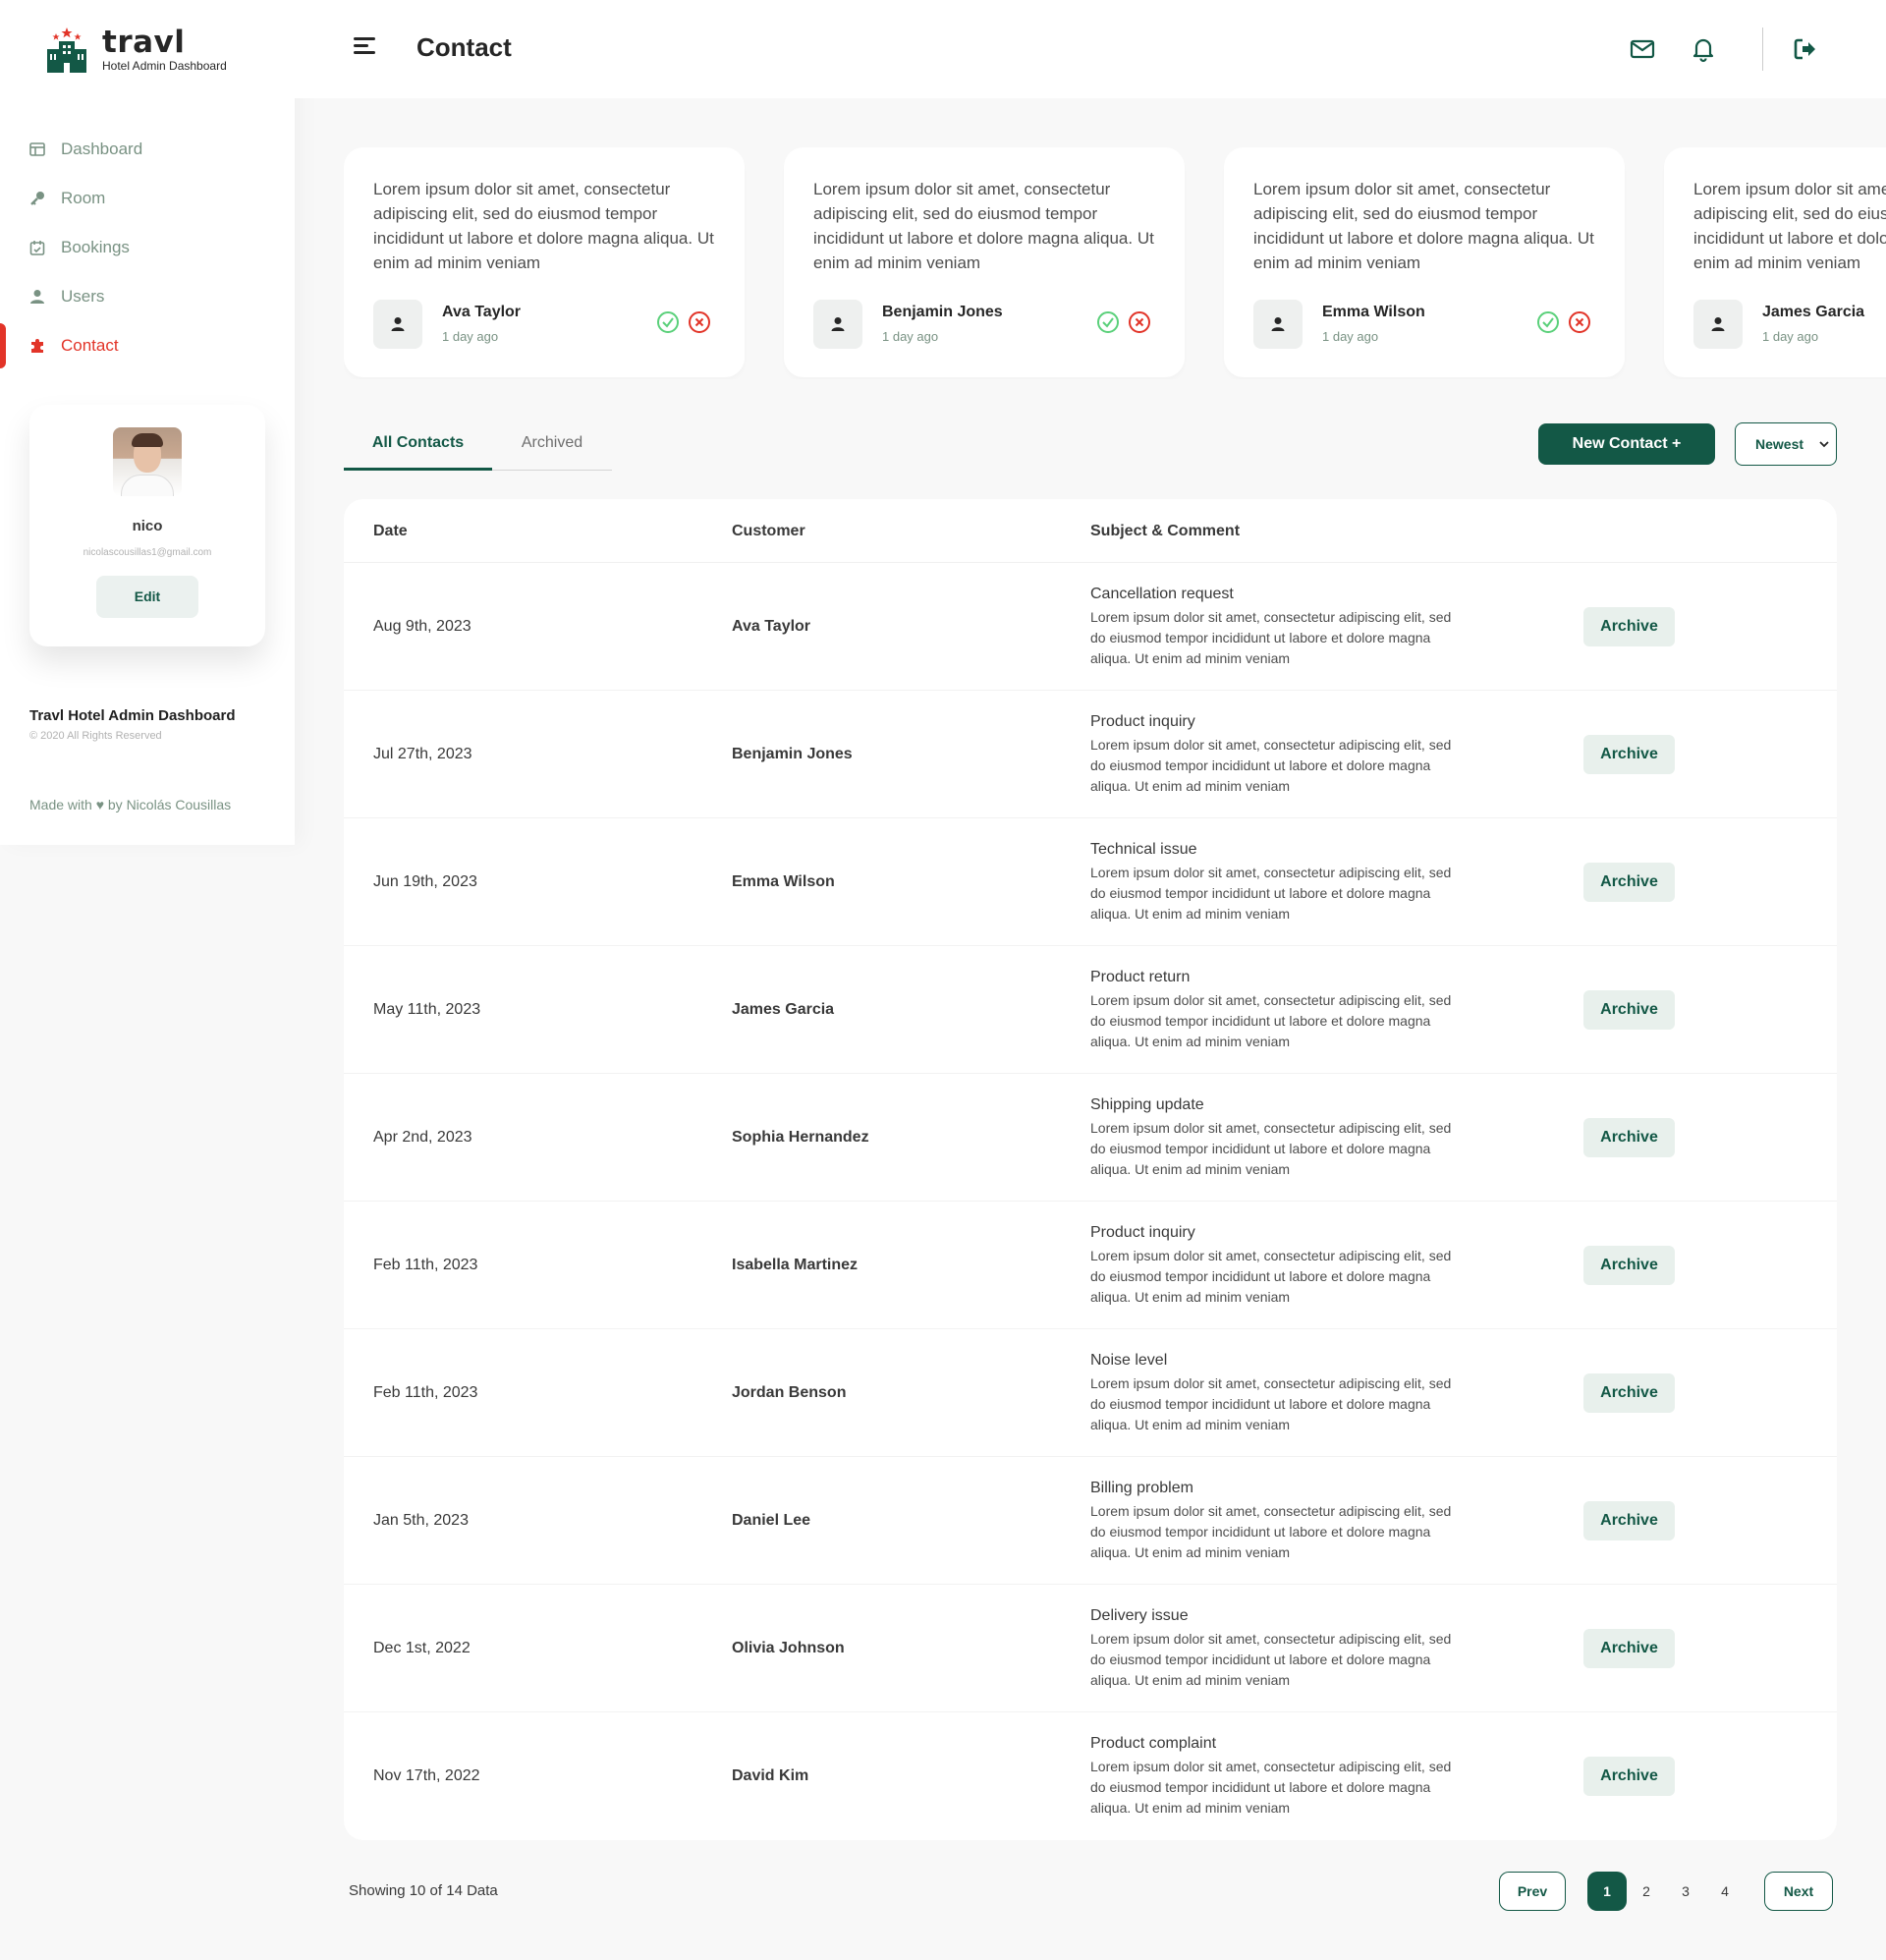  Describe the element at coordinates (147, 597) in the screenshot. I see `edit-profile-button: Edit` at that location.